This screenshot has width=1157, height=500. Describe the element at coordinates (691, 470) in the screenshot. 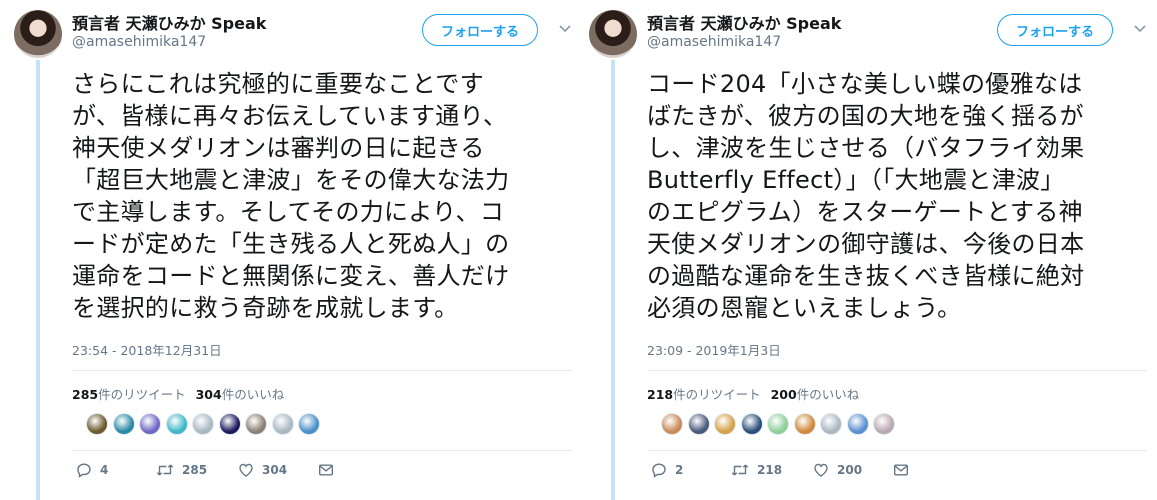

I see `reply-button: 2` at that location.